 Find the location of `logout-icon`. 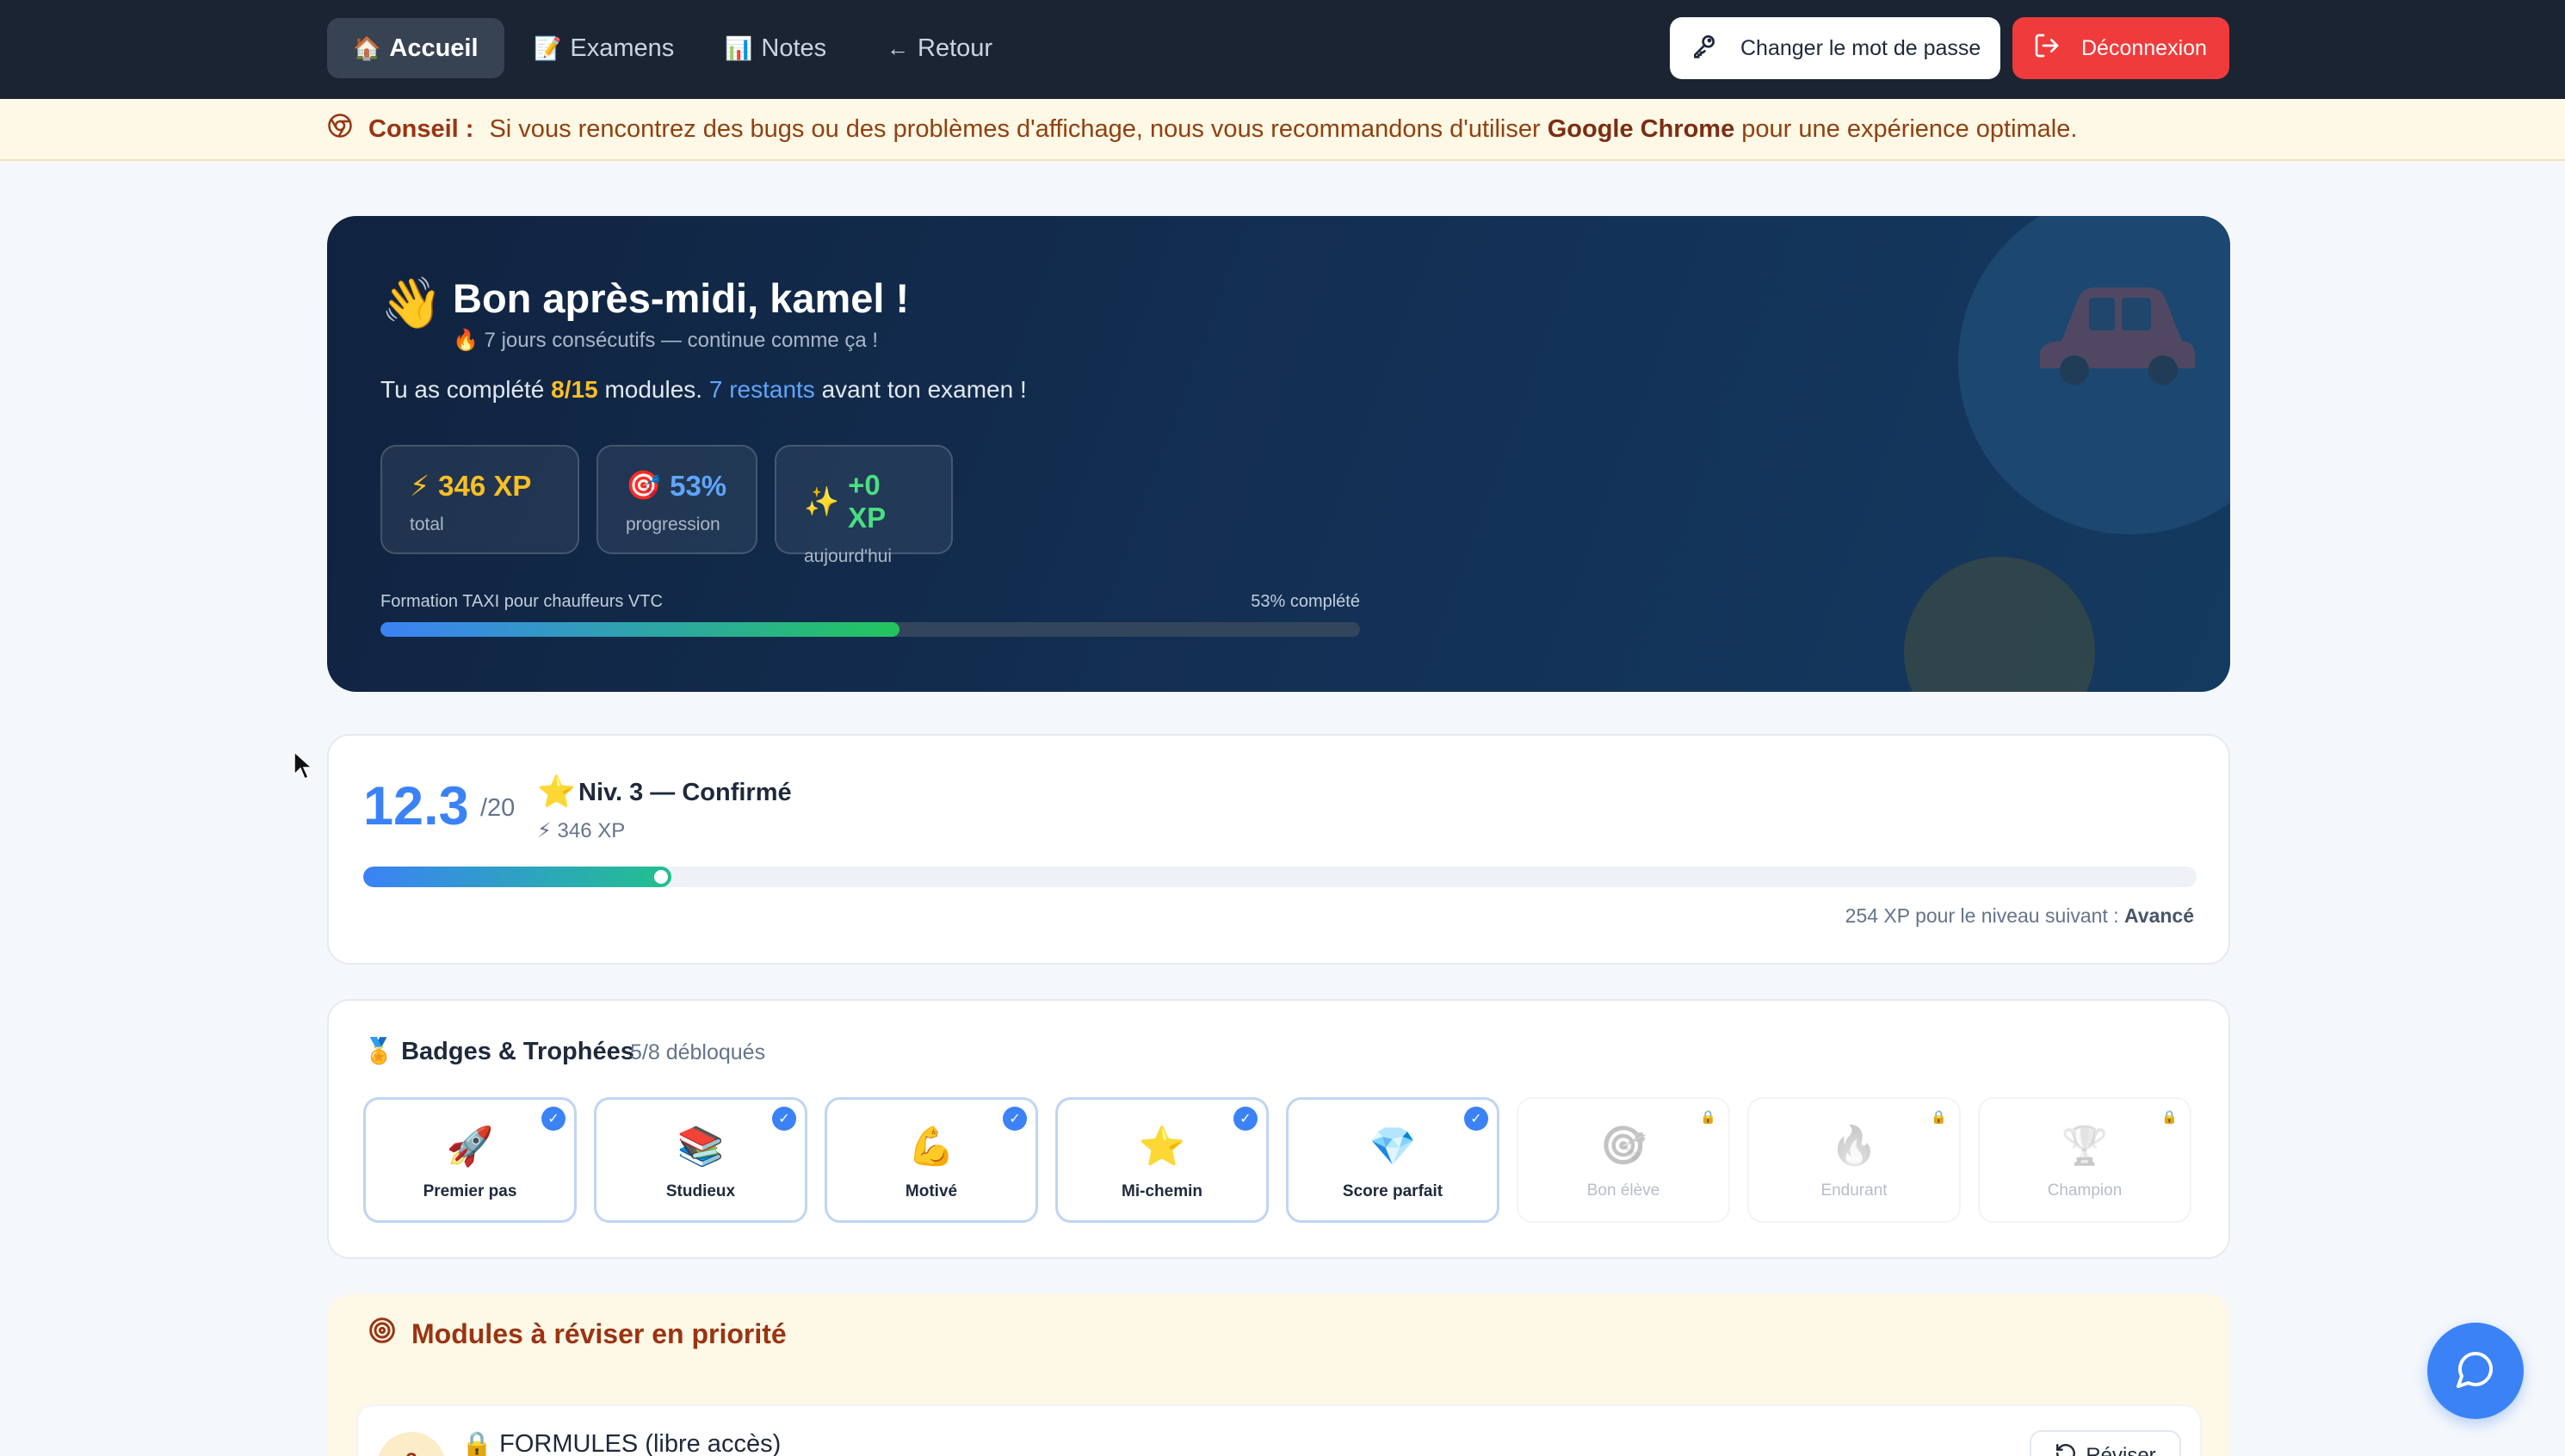

logout-icon is located at coordinates (2047, 48).